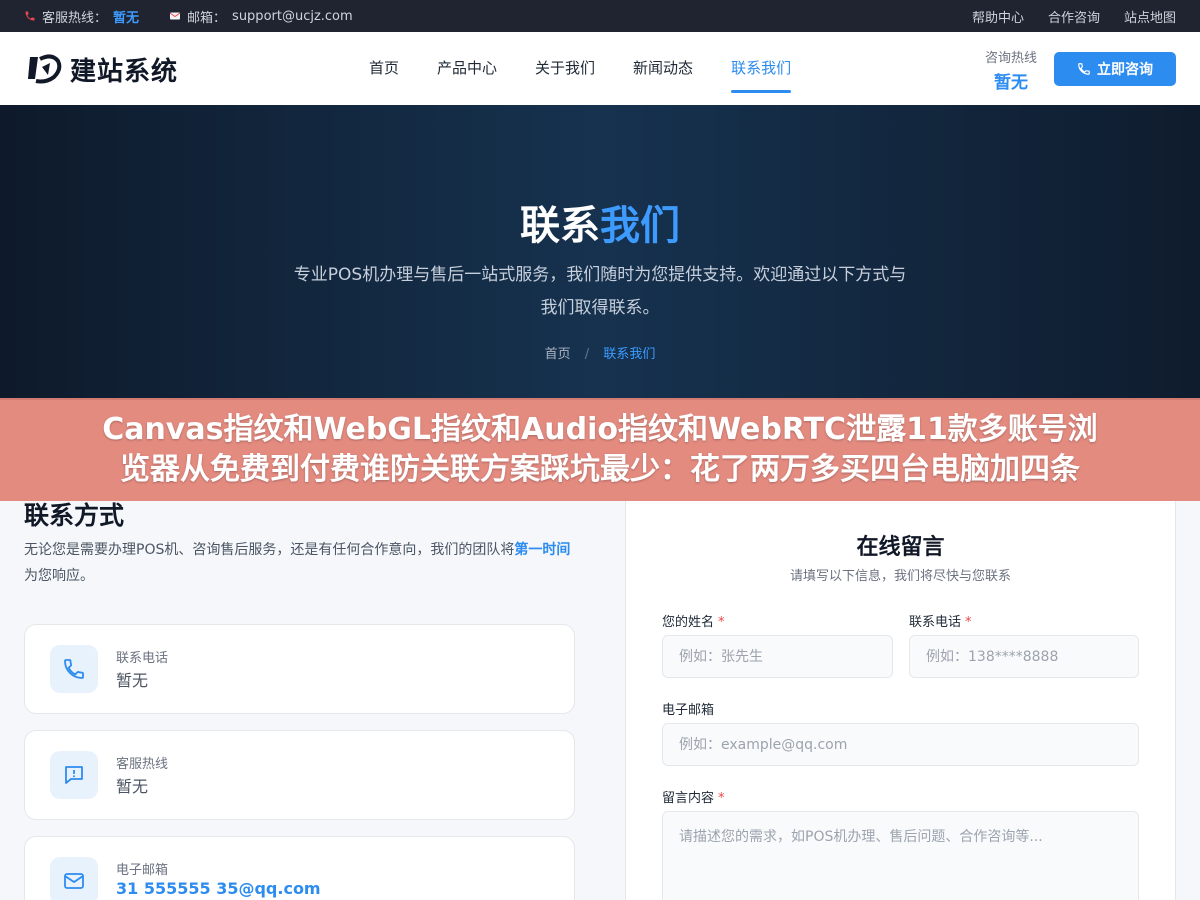 The width and height of the screenshot is (1200, 900). What do you see at coordinates (542, 550) in the screenshot?
I see `contact-desc-emphasis: 第一时间` at bounding box center [542, 550].